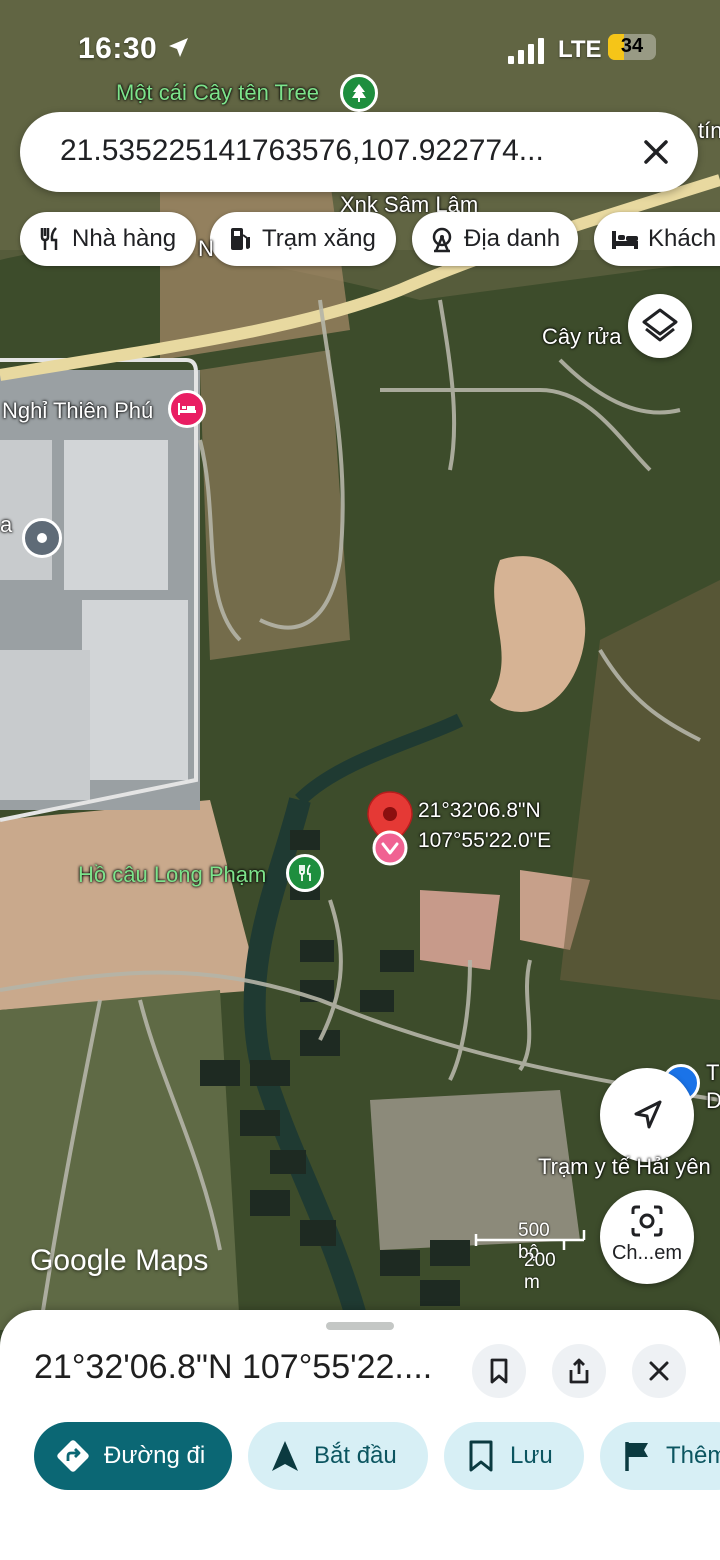 Image resolution: width=720 pixels, height=1560 pixels. Describe the element at coordinates (124, 238) in the screenshot. I see `chip-label: Nhà hàng` at that location.